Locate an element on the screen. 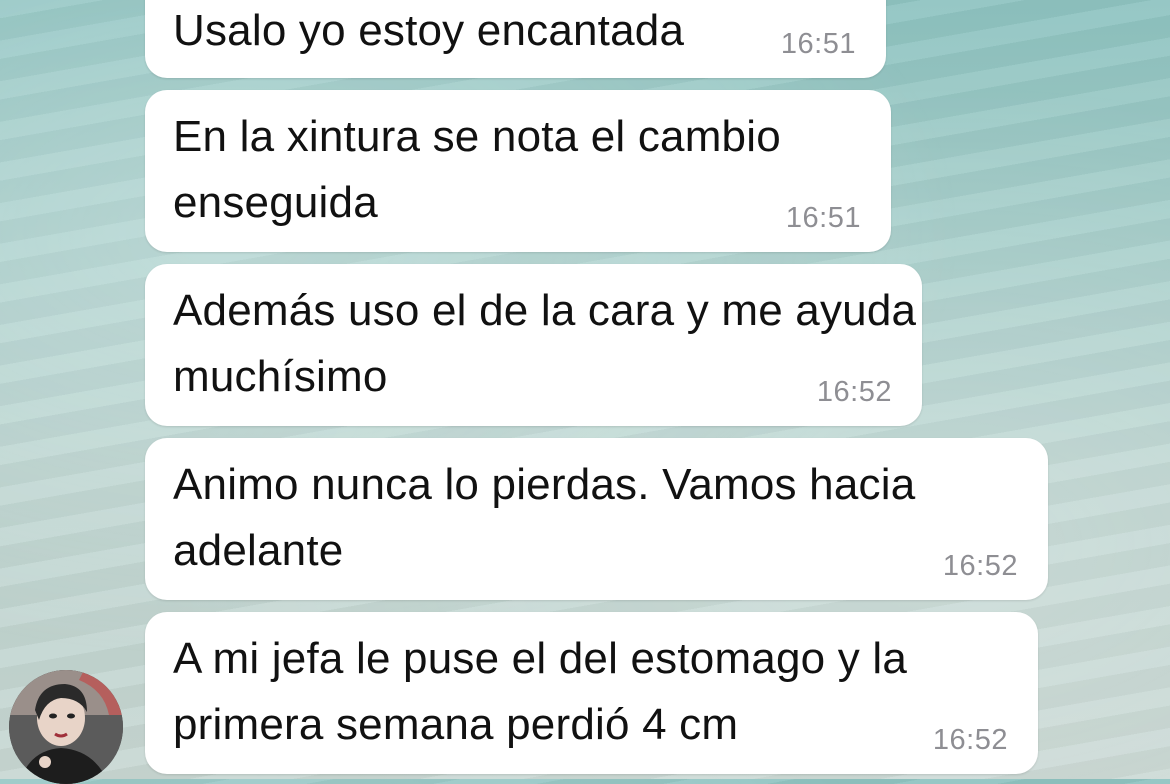 Image resolution: width=1170 pixels, height=784 pixels. message-bubble: Usalo yo estoy encantada 16:51 is located at coordinates (515, 39).